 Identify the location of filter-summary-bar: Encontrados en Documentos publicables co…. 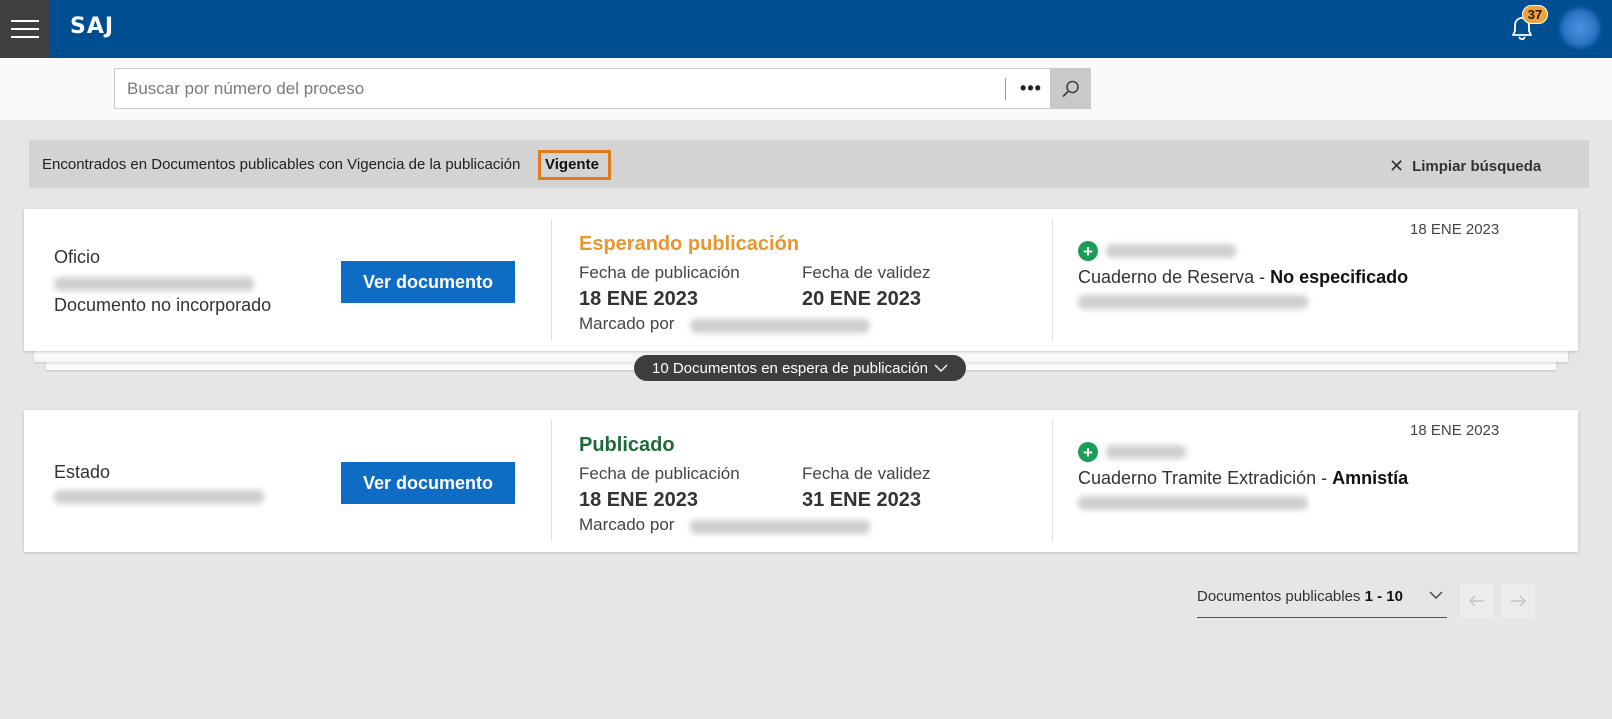
(809, 164).